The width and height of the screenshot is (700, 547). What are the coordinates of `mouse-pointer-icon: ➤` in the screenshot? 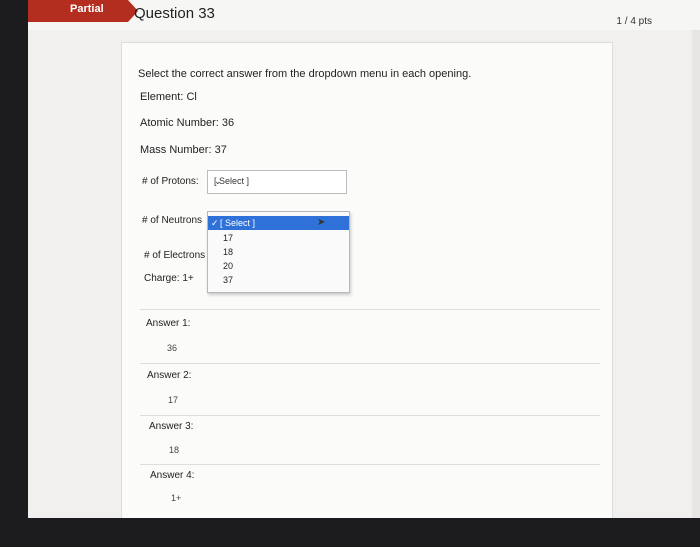 It's located at (321, 222).